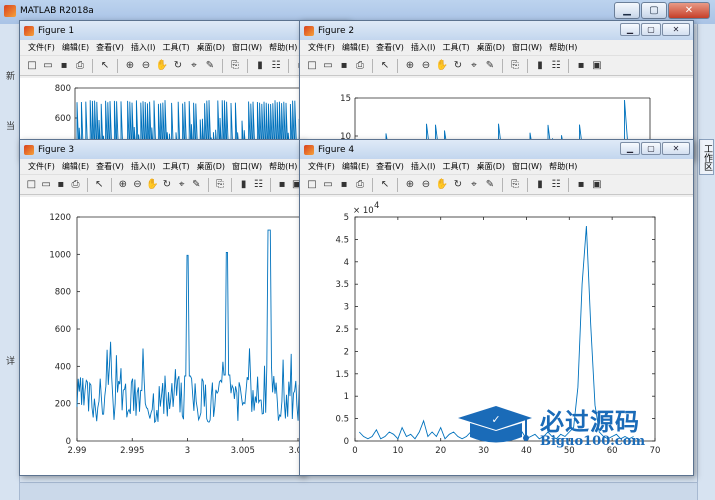  I want to click on figure-title-bar: Figure 3, so click(161, 149).